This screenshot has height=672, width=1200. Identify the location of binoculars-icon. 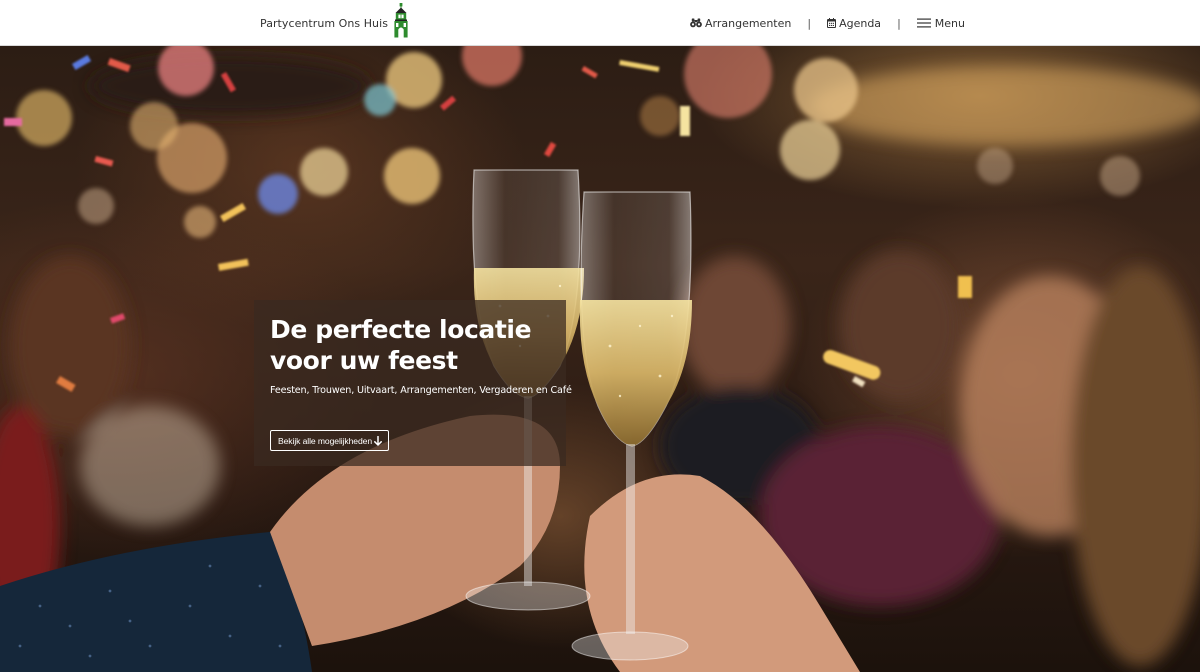
(696, 23).